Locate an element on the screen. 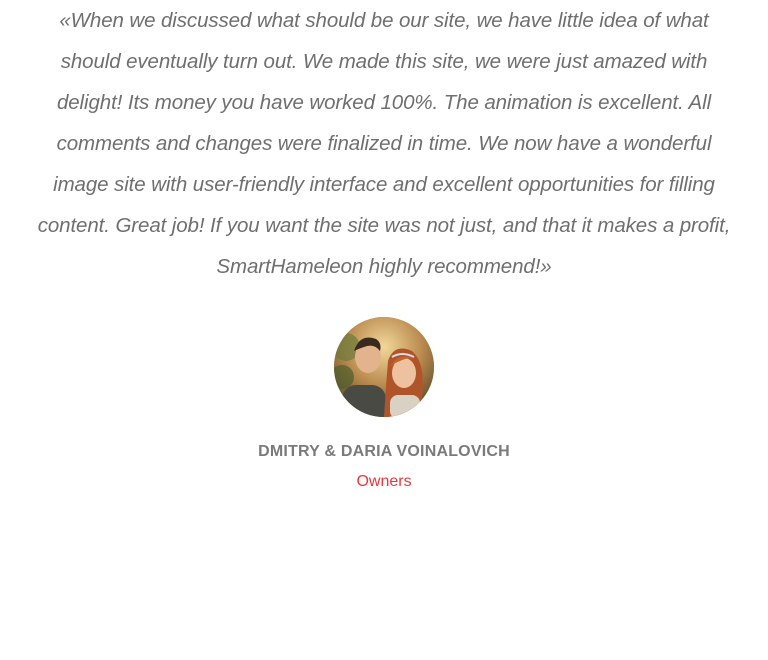 This screenshot has width=768, height=660. author-avatar is located at coordinates (384, 367).